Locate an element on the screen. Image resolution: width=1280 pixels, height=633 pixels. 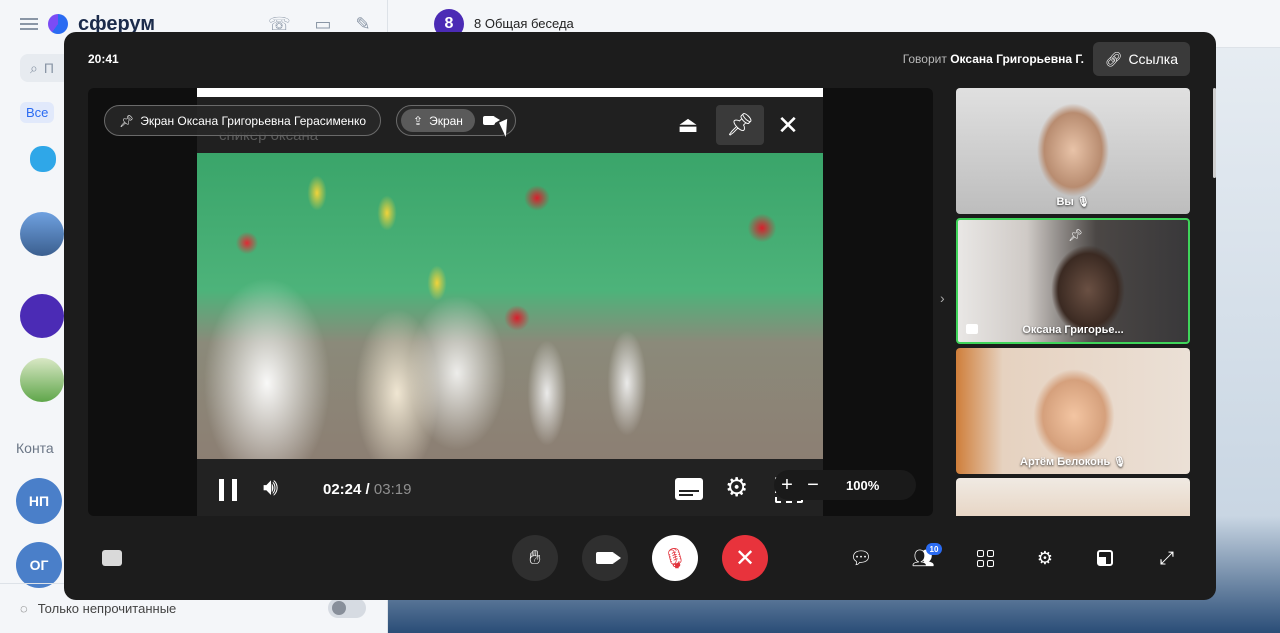
video-controls: 🔊︎ 02:24 / 03:19 ⚙ is located at coordinates (510, 487).